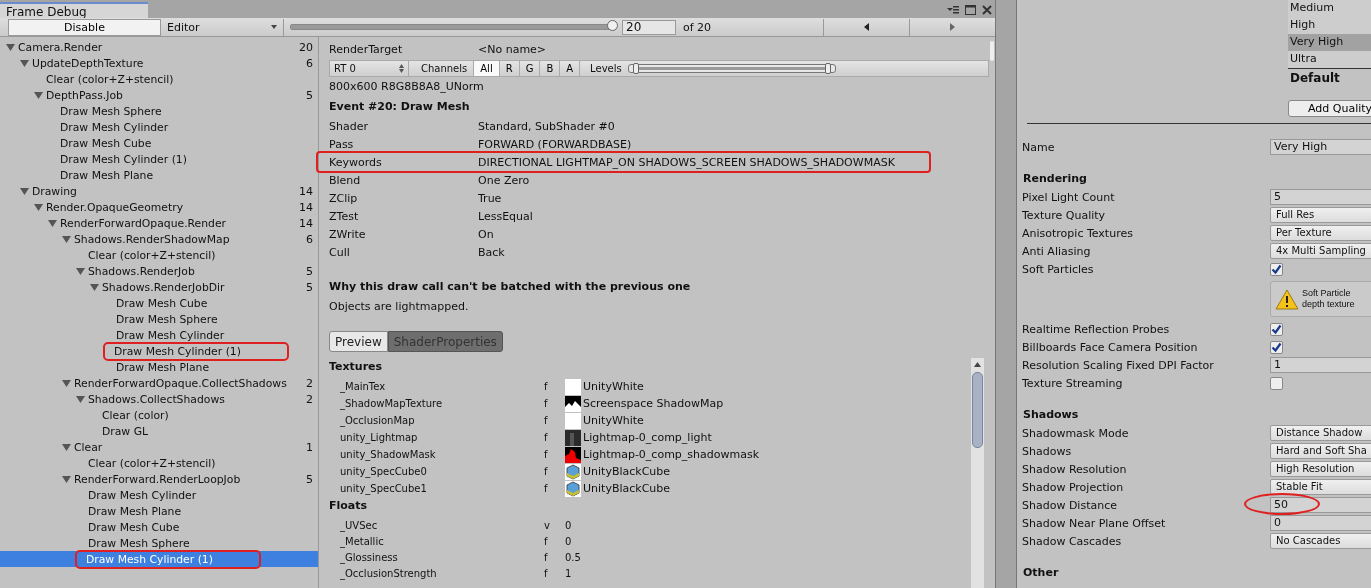 The image size is (1371, 588). I want to click on dropdown: Hard and Soft Sha, so click(1320, 451).